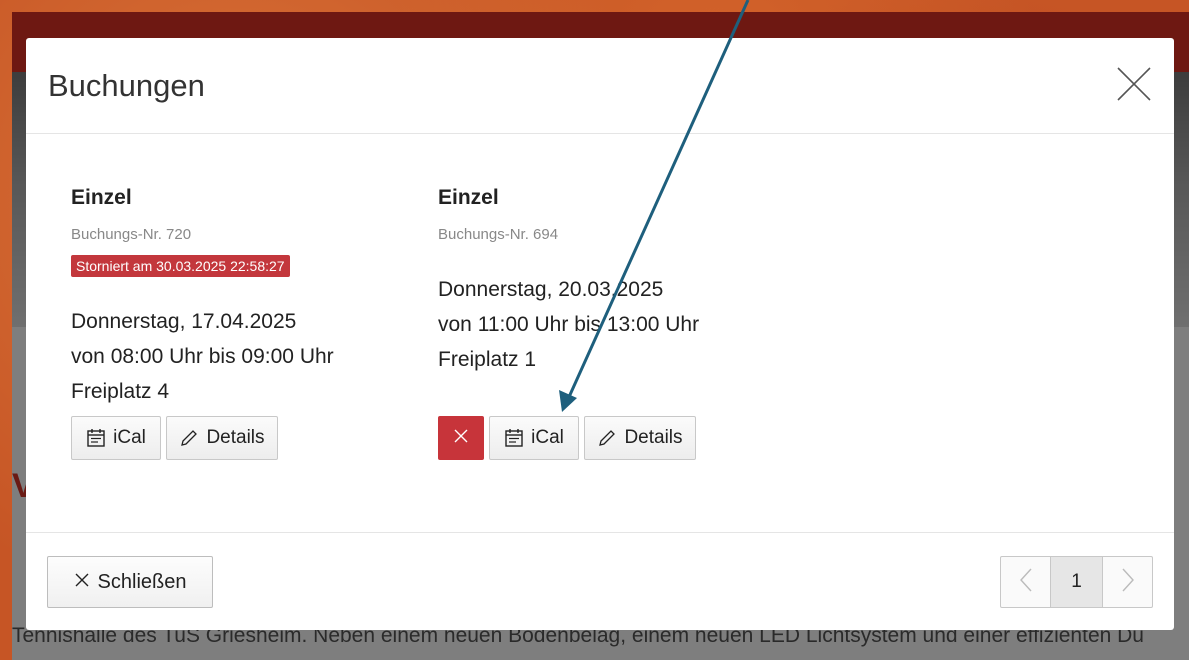 This screenshot has width=1189, height=660. I want to click on pagination: 1, so click(1076, 582).